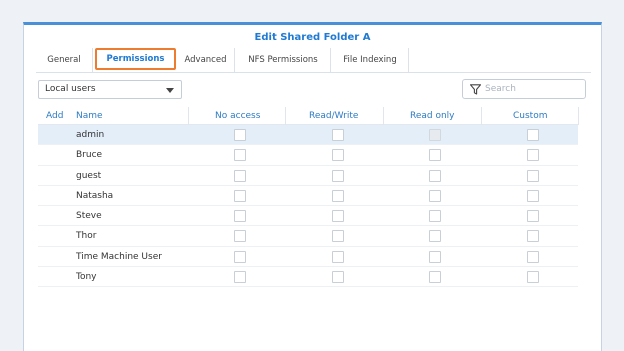 This screenshot has height=351, width=624. What do you see at coordinates (308, 257) in the screenshot?
I see `table-row: Time Machine User` at bounding box center [308, 257].